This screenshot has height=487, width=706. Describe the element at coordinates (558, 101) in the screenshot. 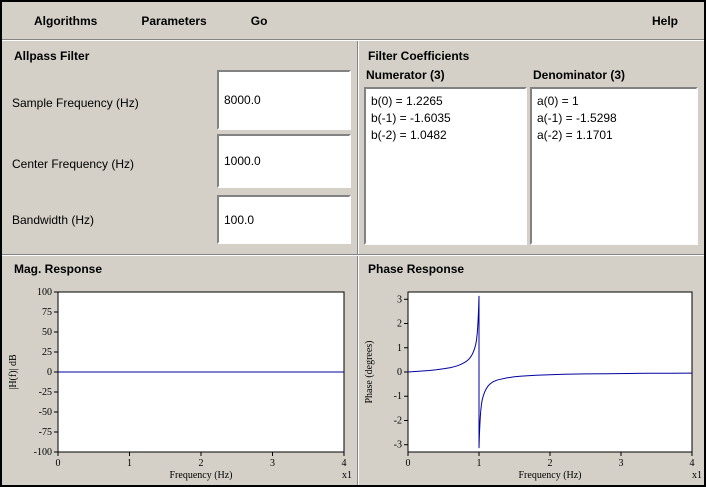

I see `coefficient-line: a(0) = 1` at that location.